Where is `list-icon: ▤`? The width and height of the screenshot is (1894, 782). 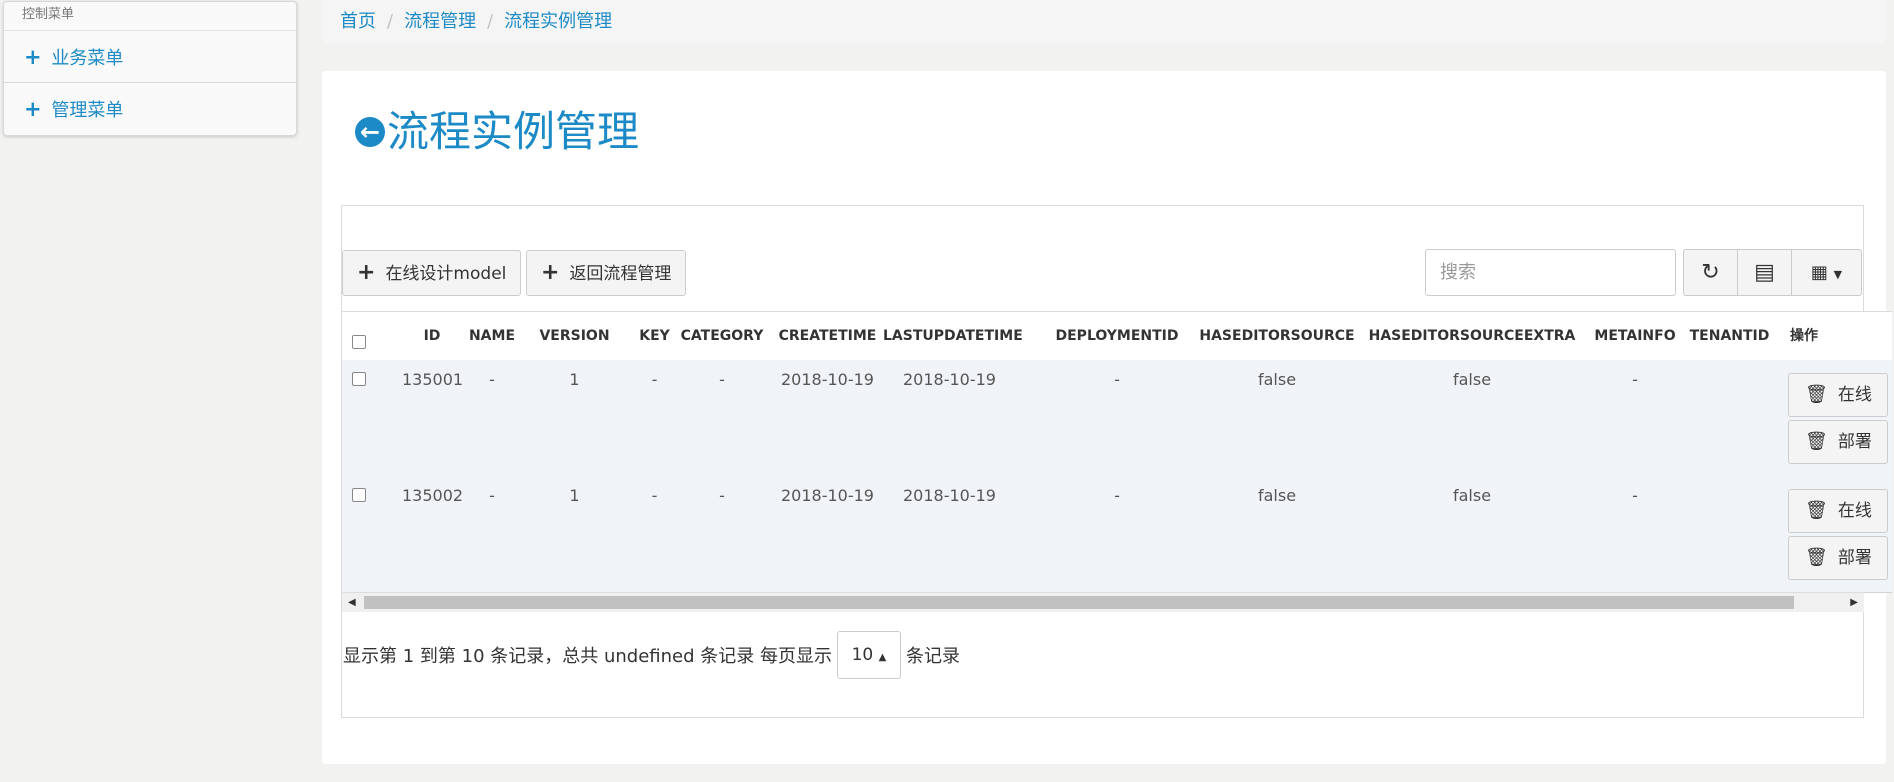
list-icon: ▤ is located at coordinates (1764, 272).